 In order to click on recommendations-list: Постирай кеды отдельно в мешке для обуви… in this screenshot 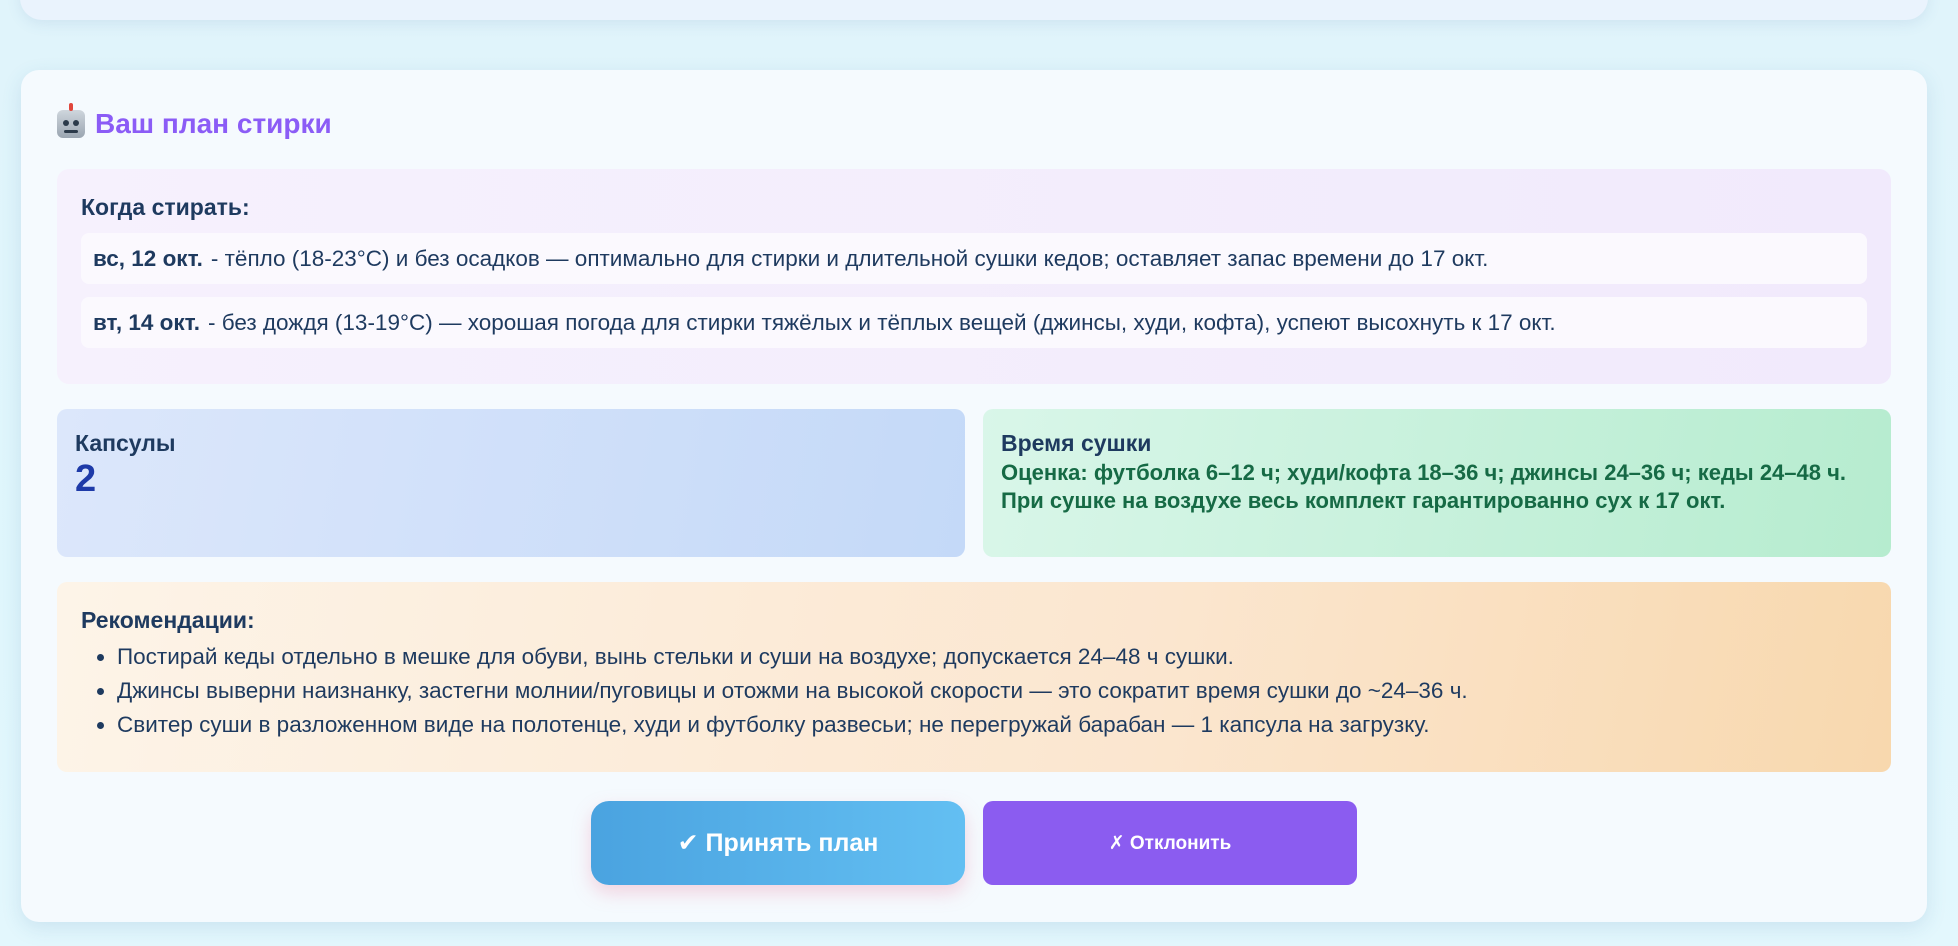, I will do `click(777, 691)`.